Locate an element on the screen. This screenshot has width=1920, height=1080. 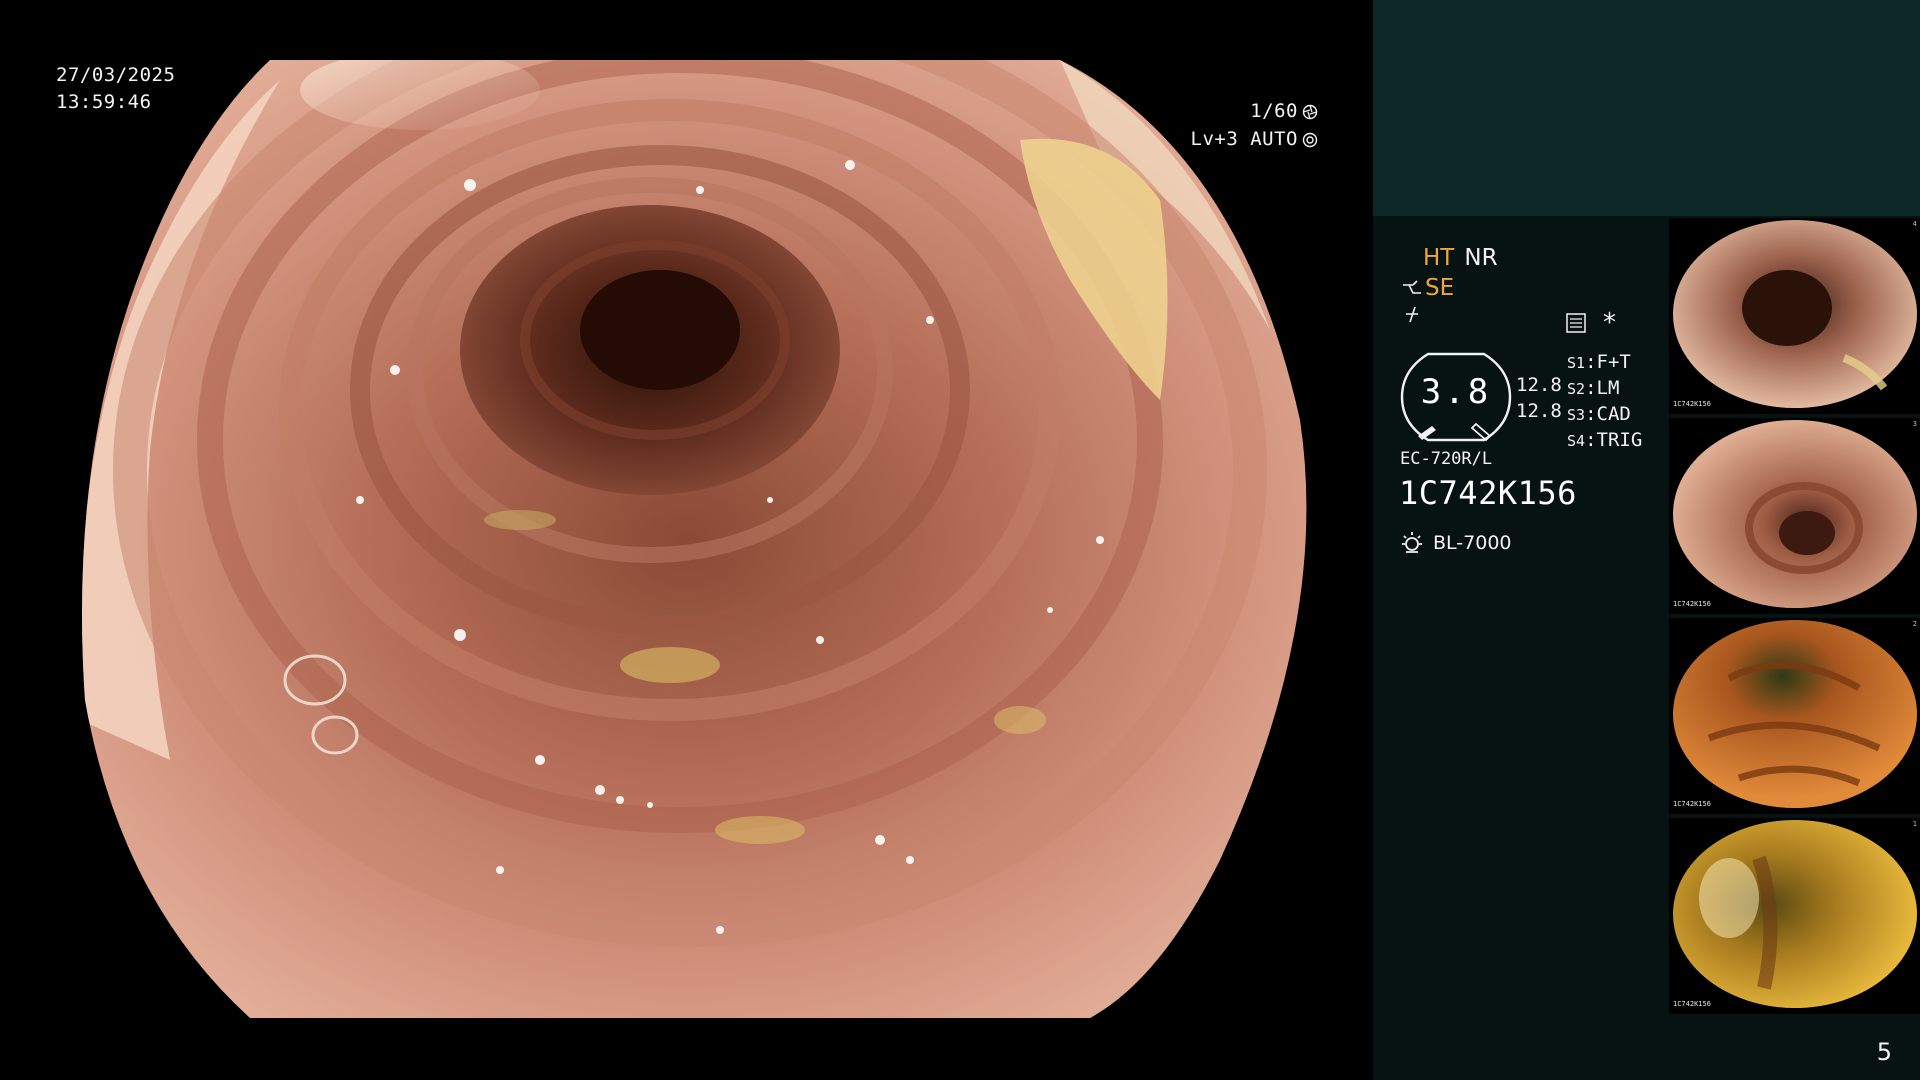
mode-ht-label: HT is located at coordinates (1439, 258).